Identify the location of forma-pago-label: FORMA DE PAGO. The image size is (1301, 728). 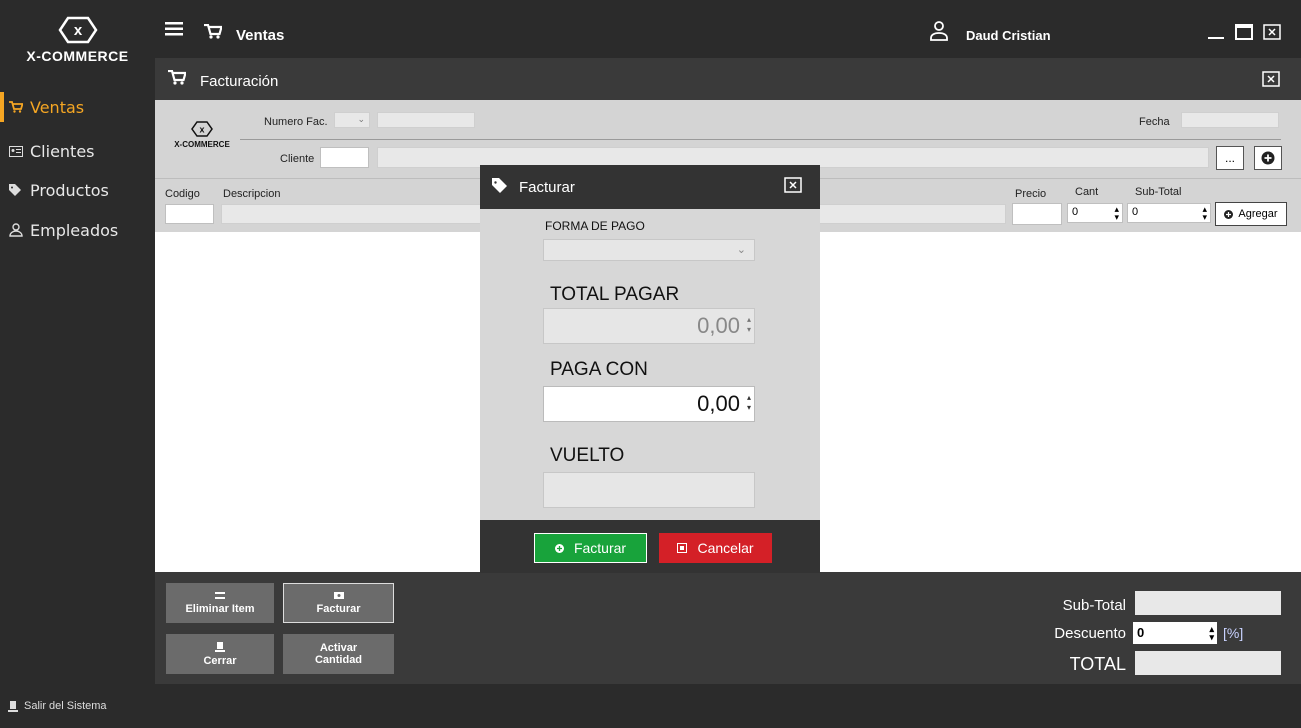
(595, 226).